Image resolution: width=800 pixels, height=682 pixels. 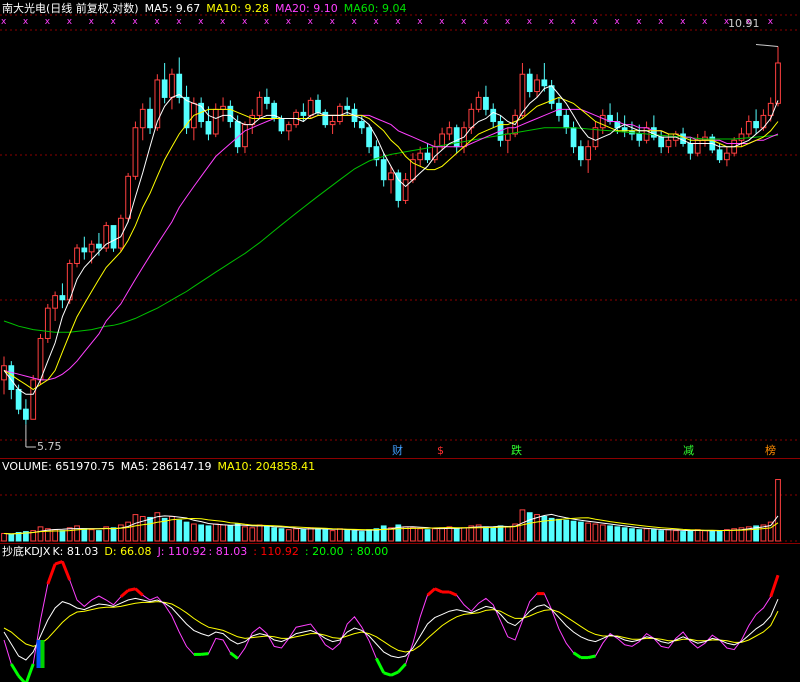 I want to click on marker-bang: 榜, so click(x=770, y=450).